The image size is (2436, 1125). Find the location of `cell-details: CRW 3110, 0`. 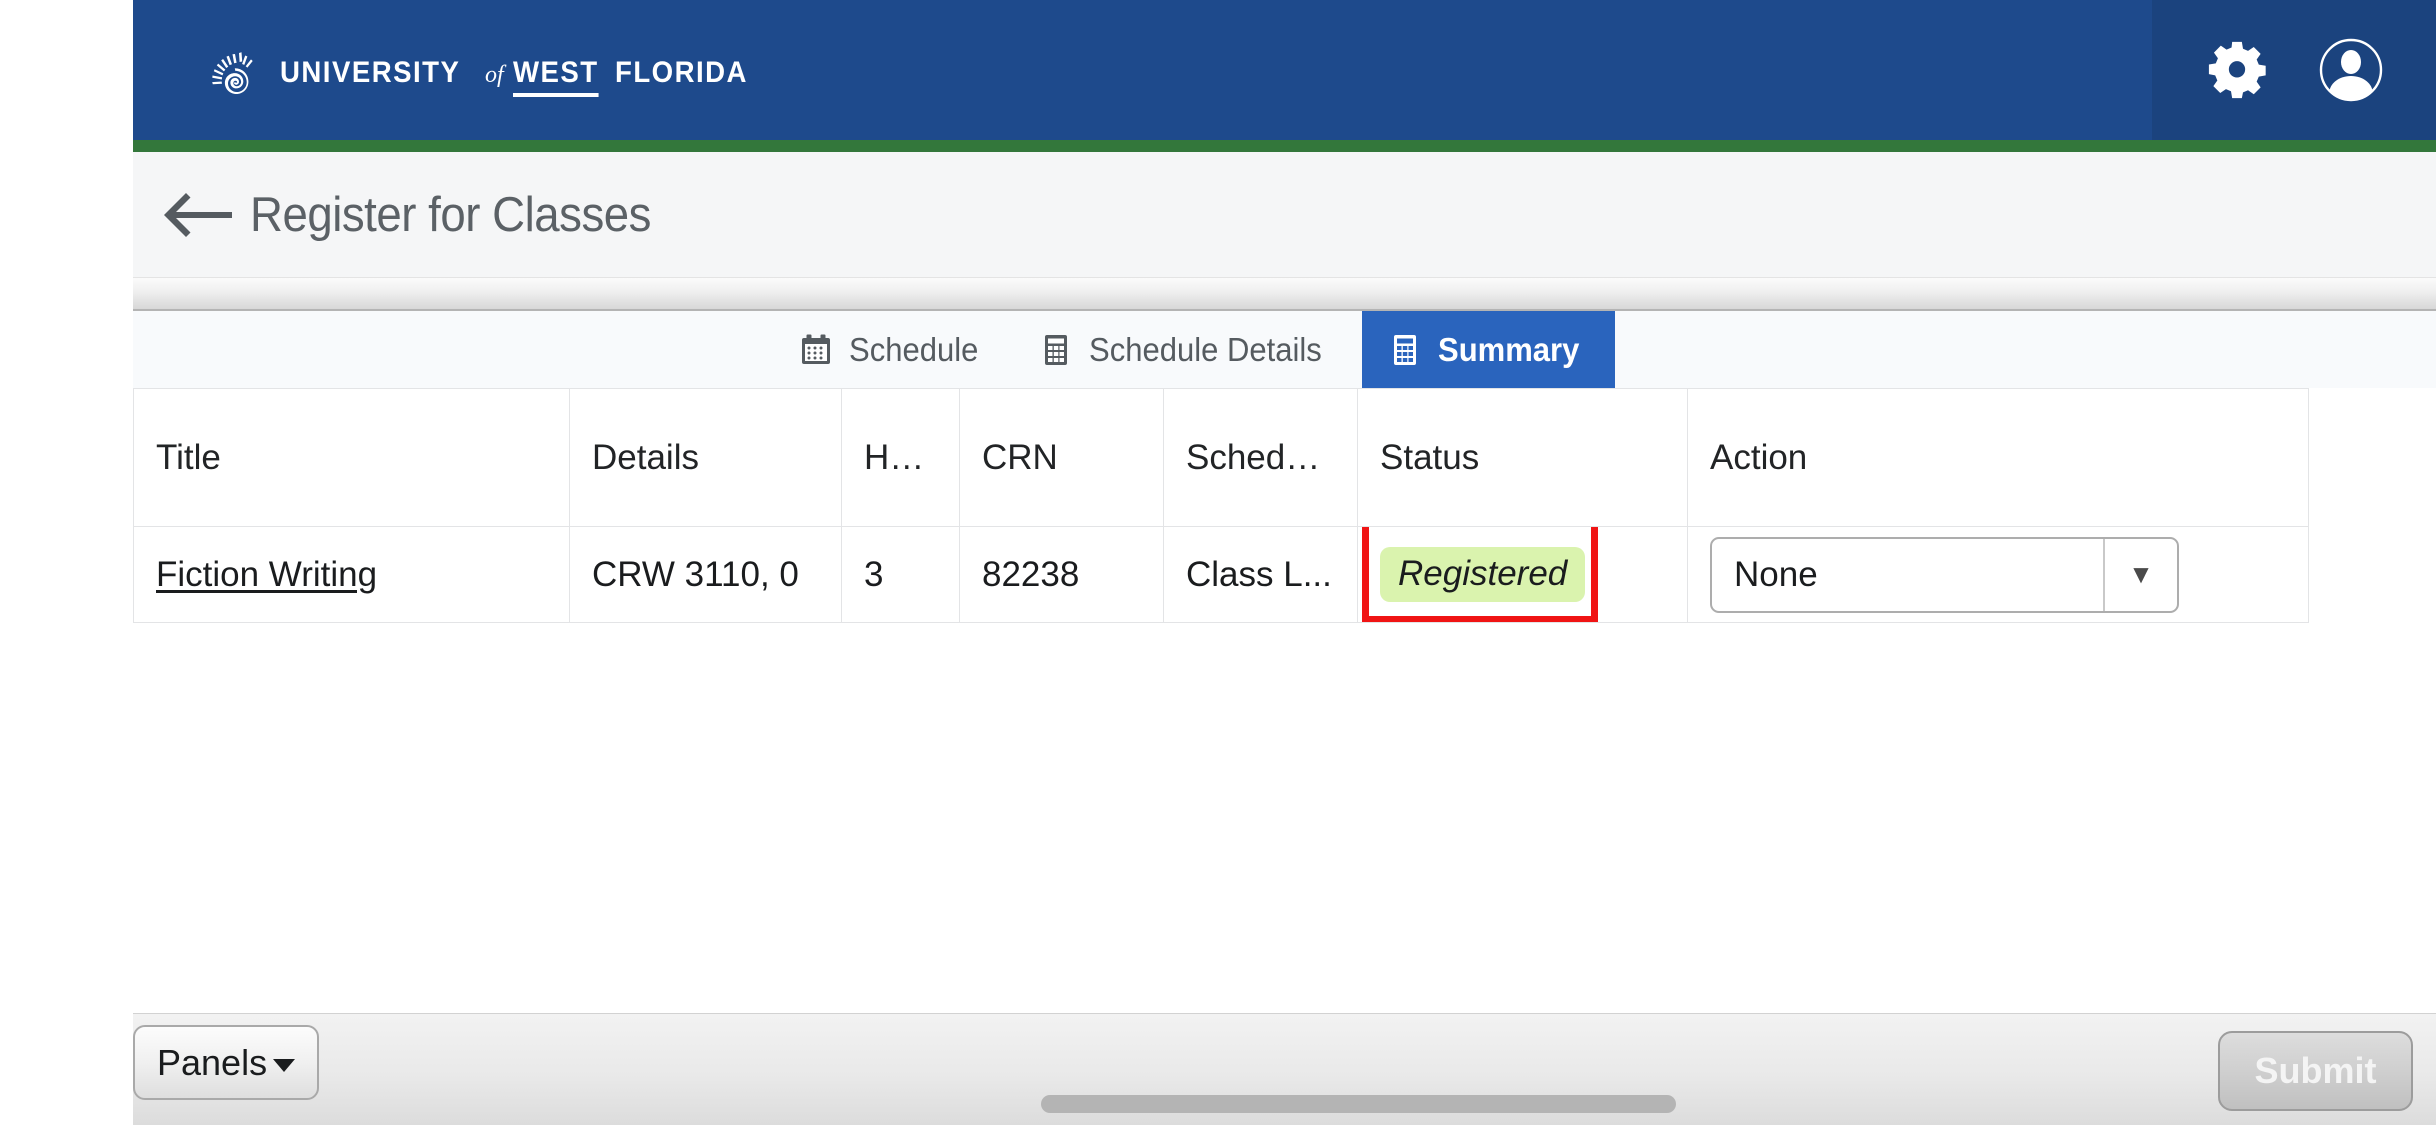

cell-details: CRW 3110, 0 is located at coordinates (705, 574).